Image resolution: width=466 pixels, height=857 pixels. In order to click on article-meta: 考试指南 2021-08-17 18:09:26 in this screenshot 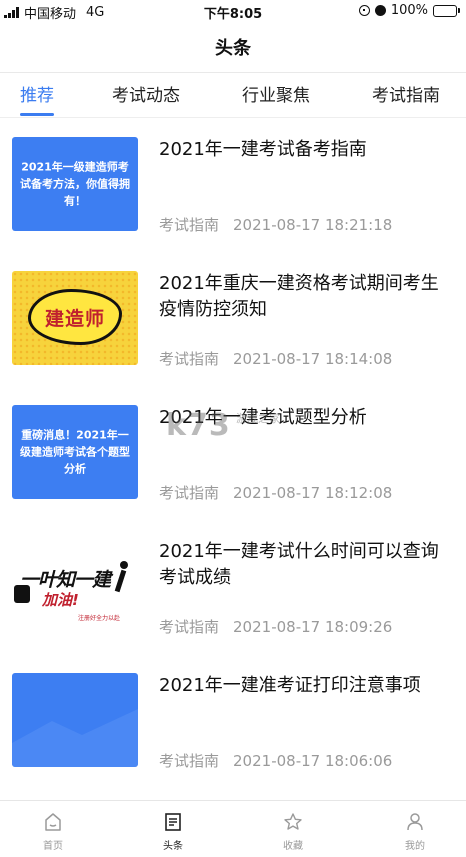, I will do `click(275, 626)`.